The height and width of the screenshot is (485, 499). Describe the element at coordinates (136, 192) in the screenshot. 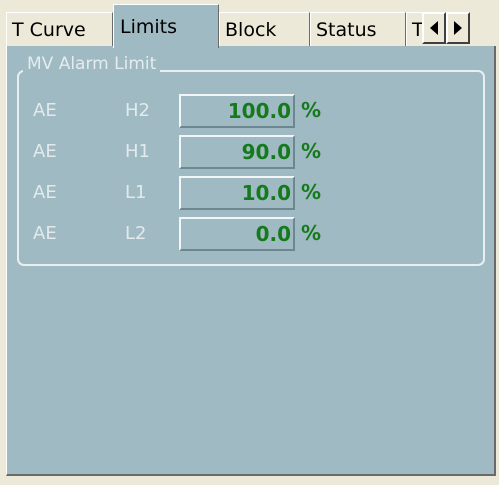

I see `limit-name-label: L1` at that location.